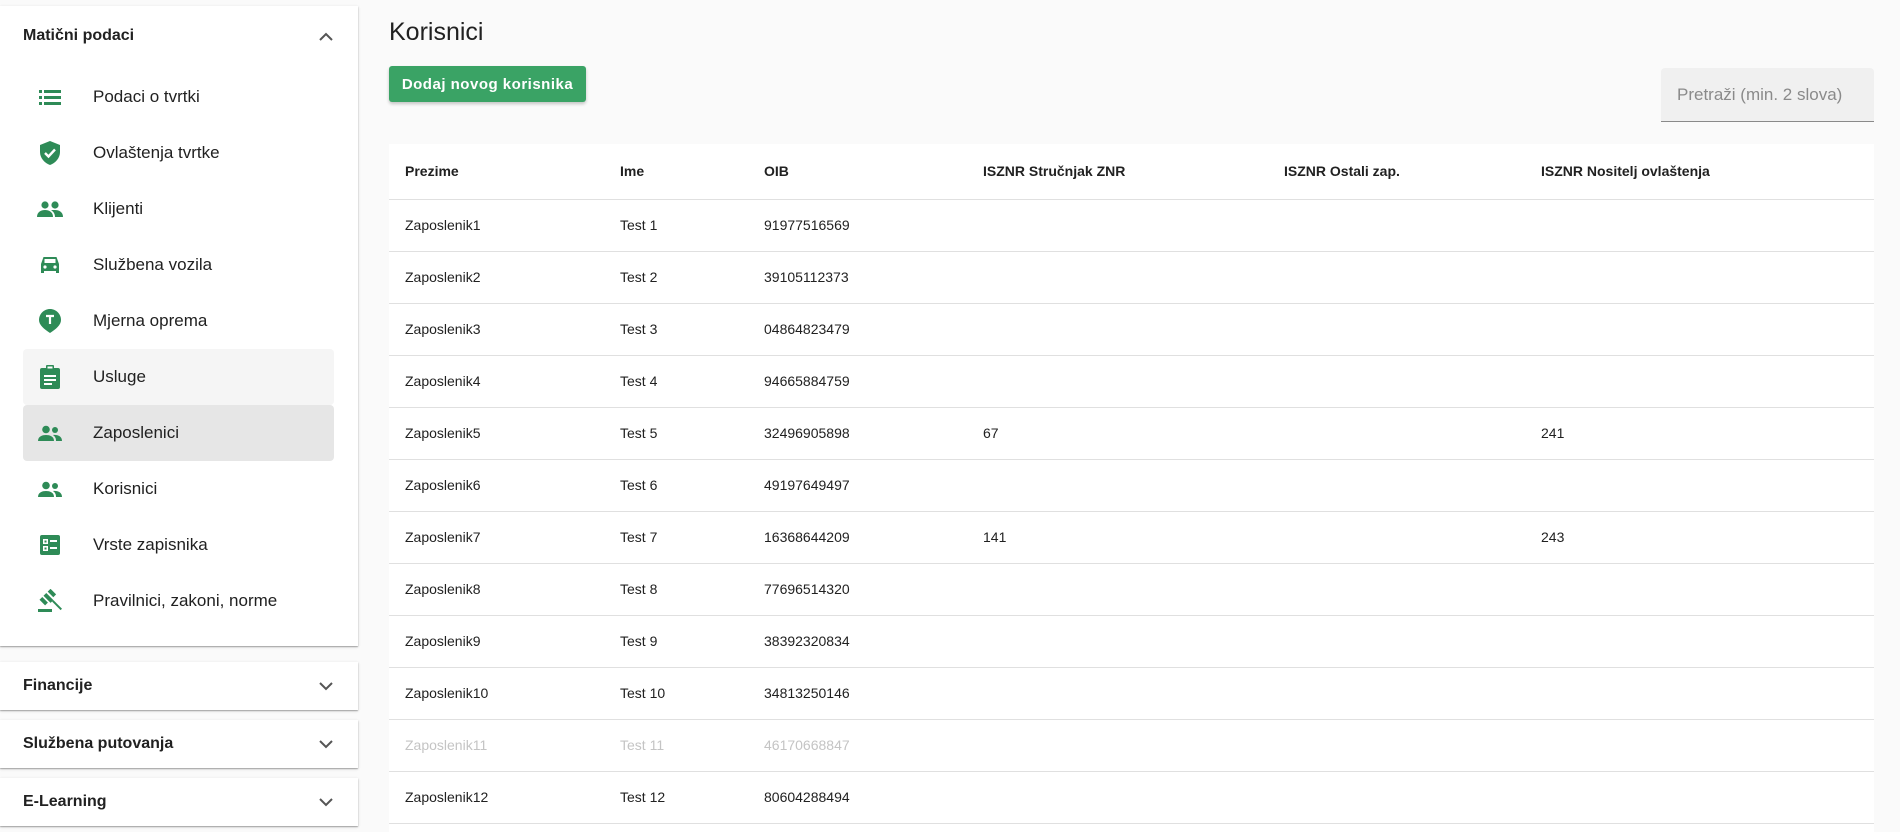 The image size is (1900, 832). I want to click on cell-oib: 34813250146, so click(857, 693).